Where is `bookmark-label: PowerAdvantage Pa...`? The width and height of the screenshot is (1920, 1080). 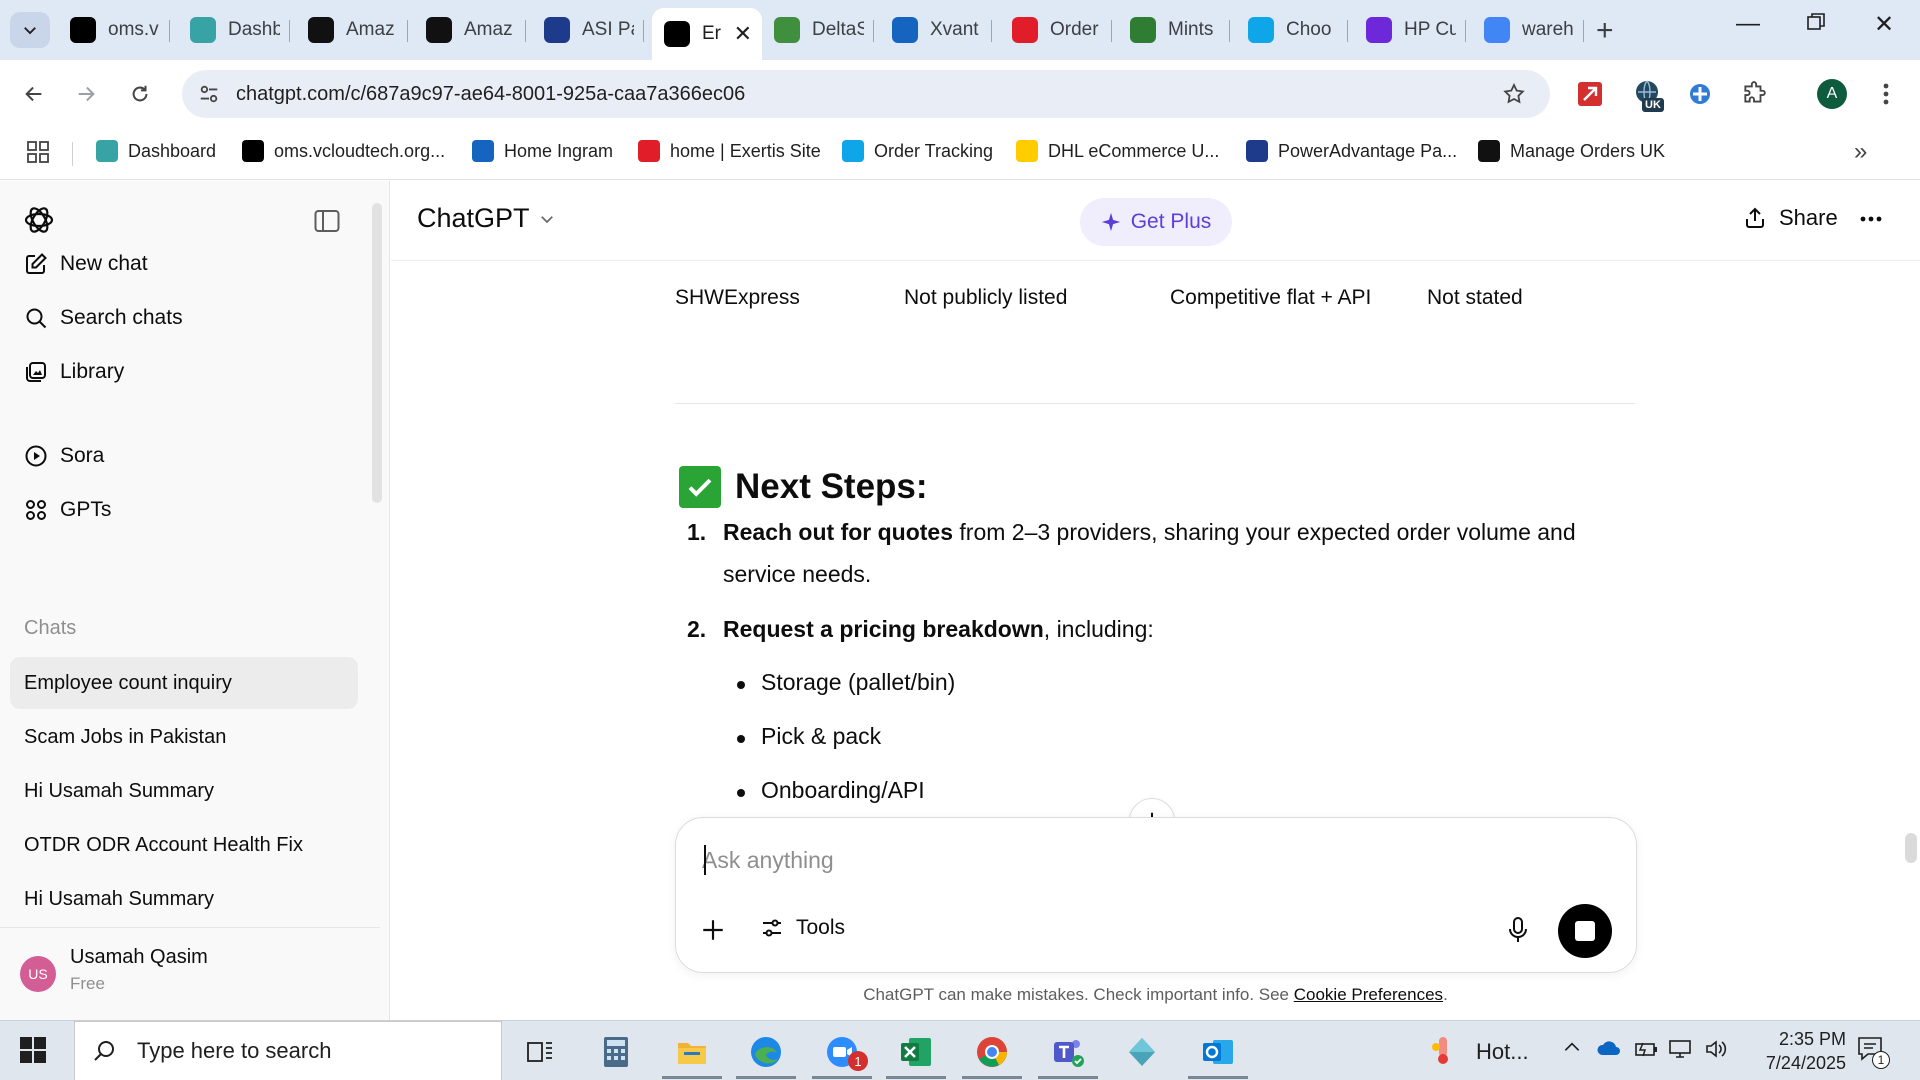 bookmark-label: PowerAdvantage Pa... is located at coordinates (1368, 150).